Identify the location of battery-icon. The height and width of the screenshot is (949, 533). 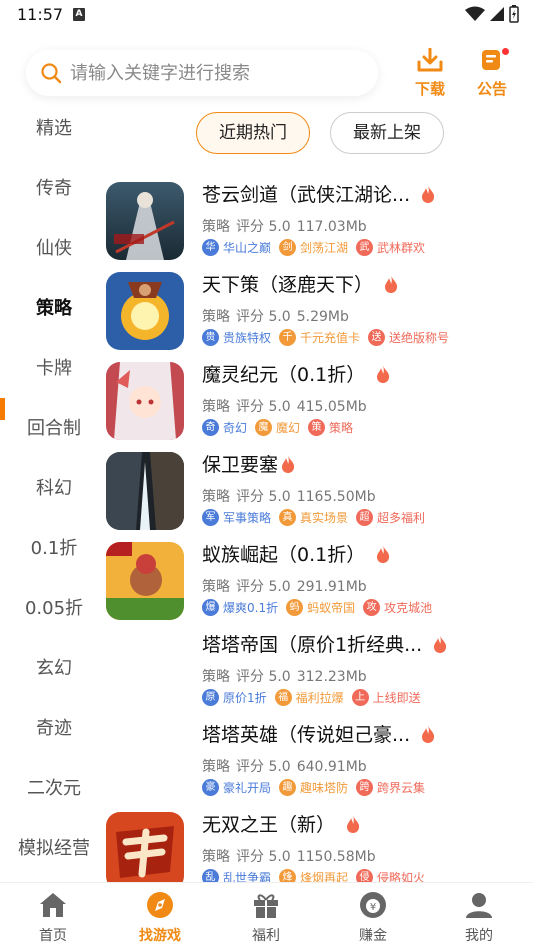
(514, 14).